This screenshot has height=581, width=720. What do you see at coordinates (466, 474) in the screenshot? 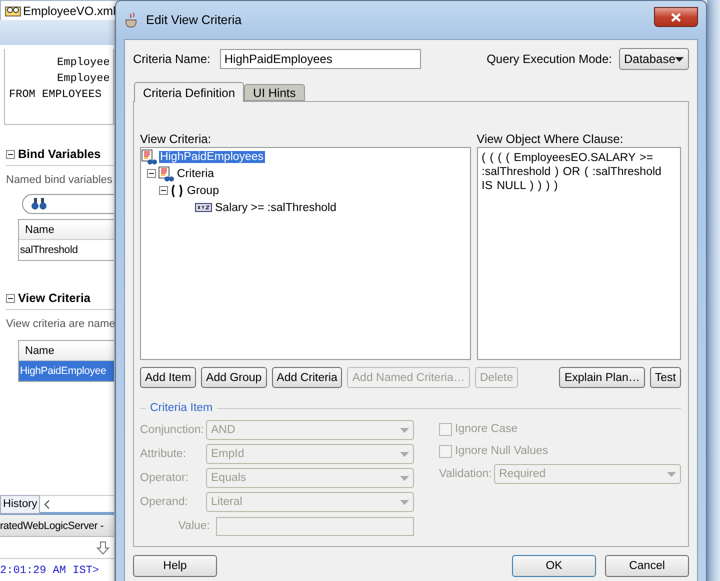
I see `field-label: Validation:` at bounding box center [466, 474].